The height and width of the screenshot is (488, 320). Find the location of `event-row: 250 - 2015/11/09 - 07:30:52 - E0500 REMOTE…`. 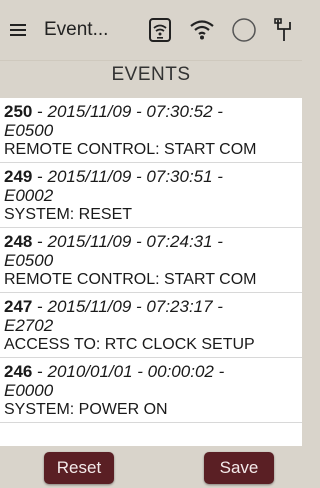

event-row: 250 - 2015/11/09 - 07:30:52 - E0500 REMOTE… is located at coordinates (151, 130).